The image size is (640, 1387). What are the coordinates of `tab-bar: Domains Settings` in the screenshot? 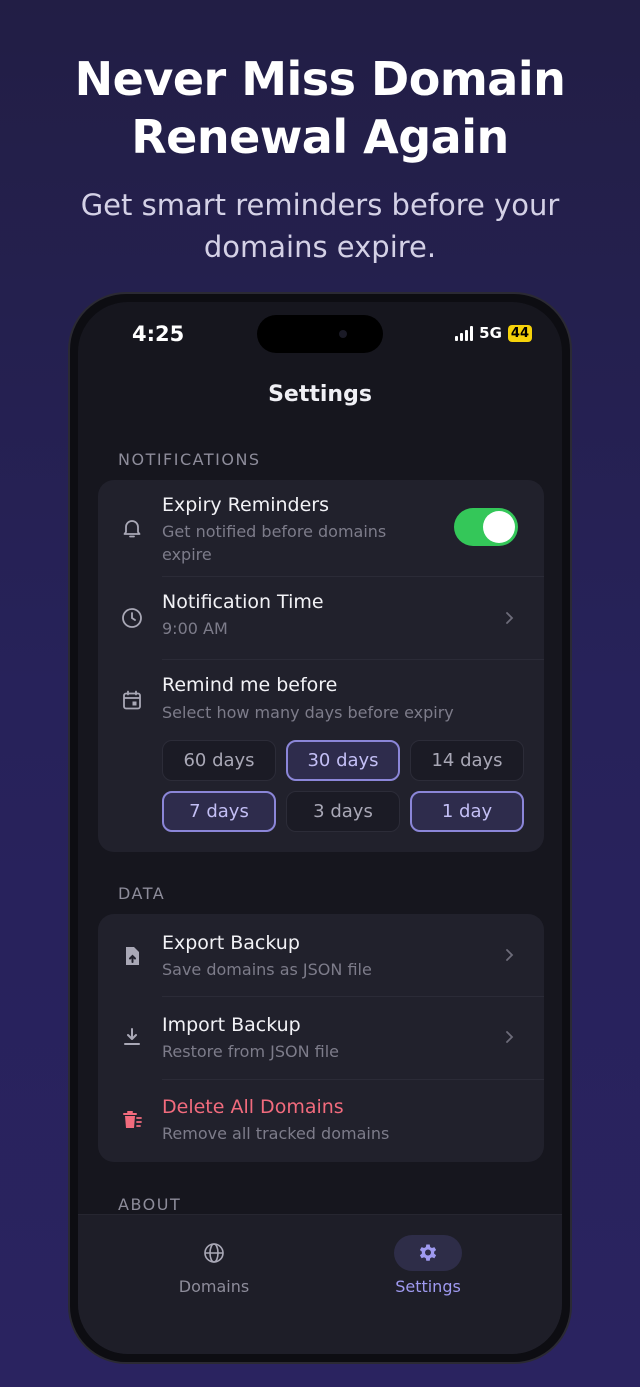 It's located at (320, 1284).